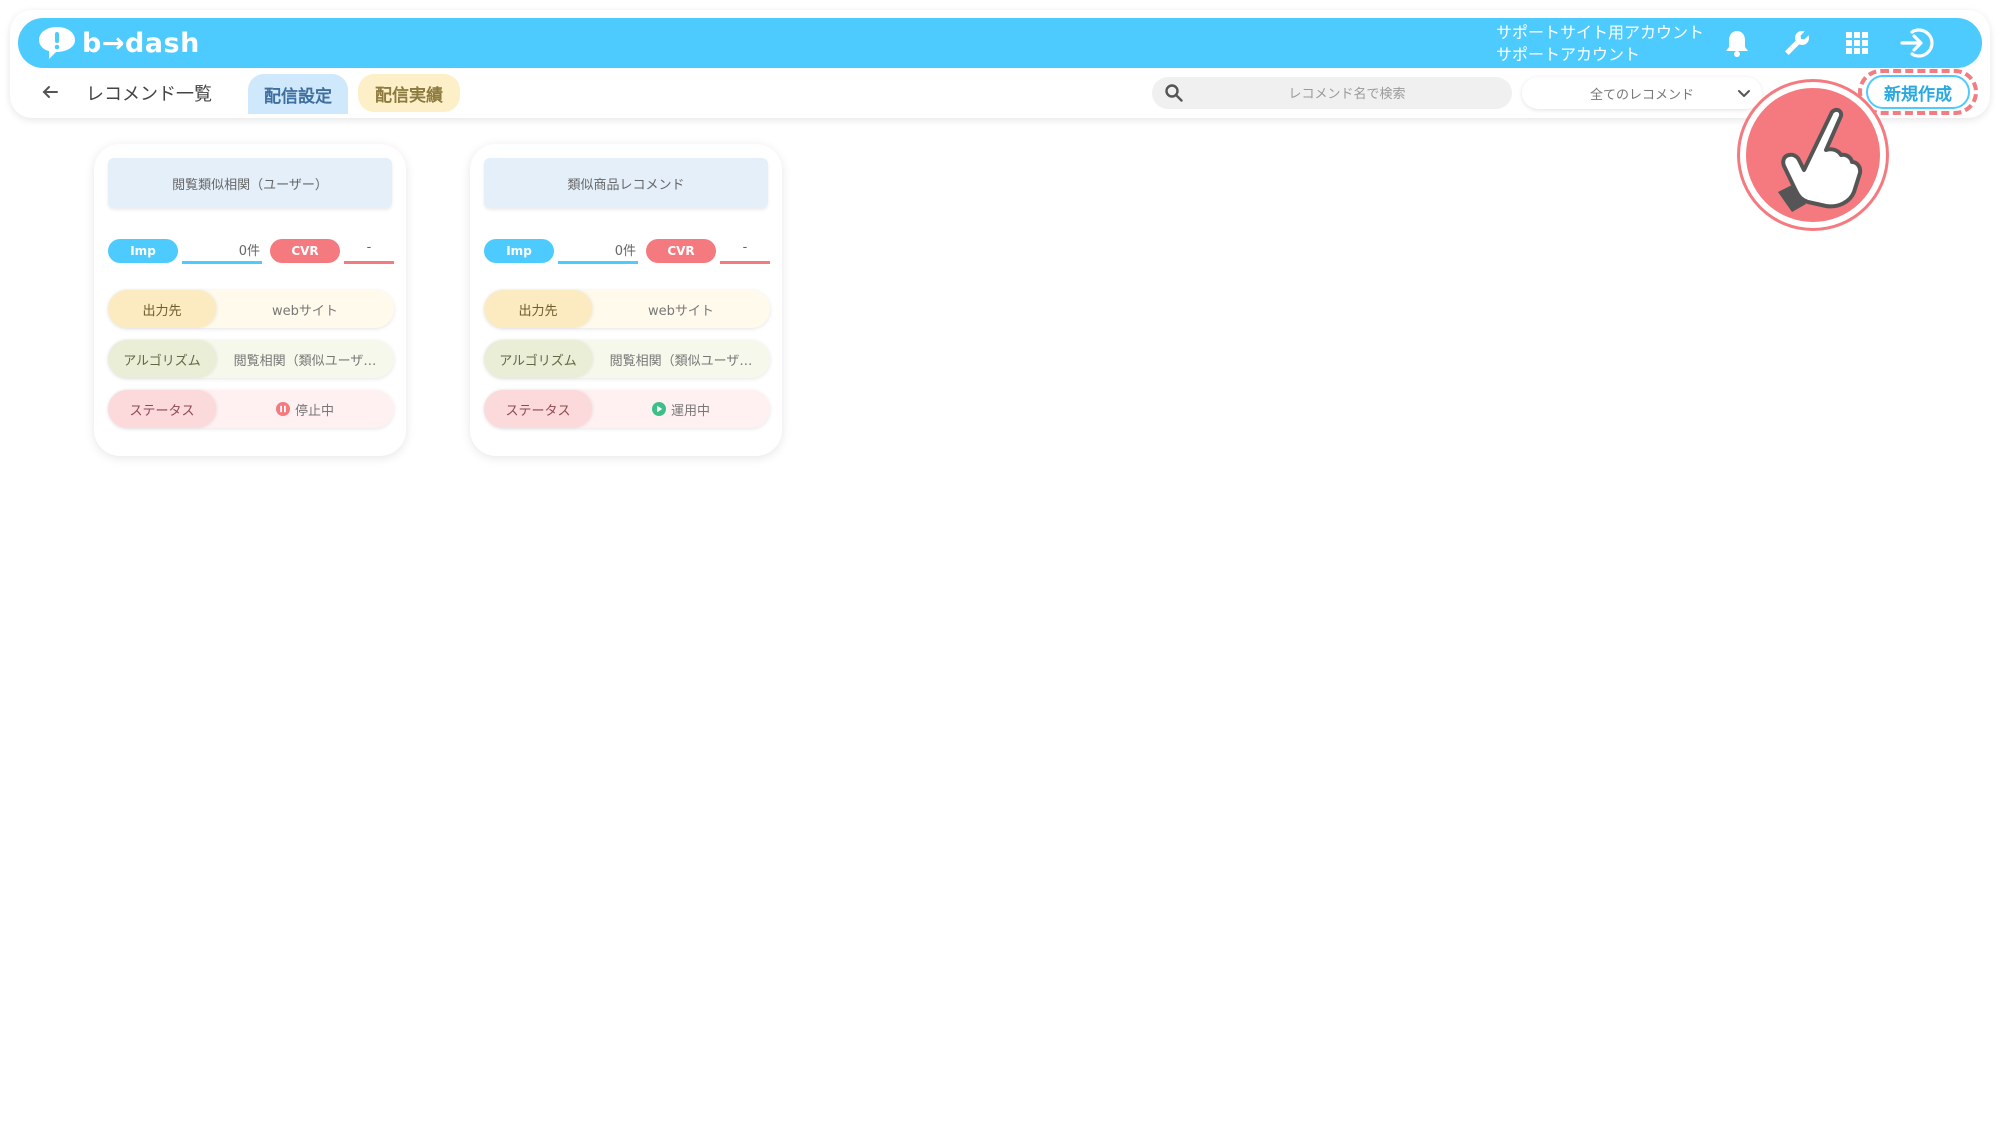 This screenshot has height=1125, width=2000. I want to click on card-title: 閲覧類似相関（ユーザー）, so click(250, 183).